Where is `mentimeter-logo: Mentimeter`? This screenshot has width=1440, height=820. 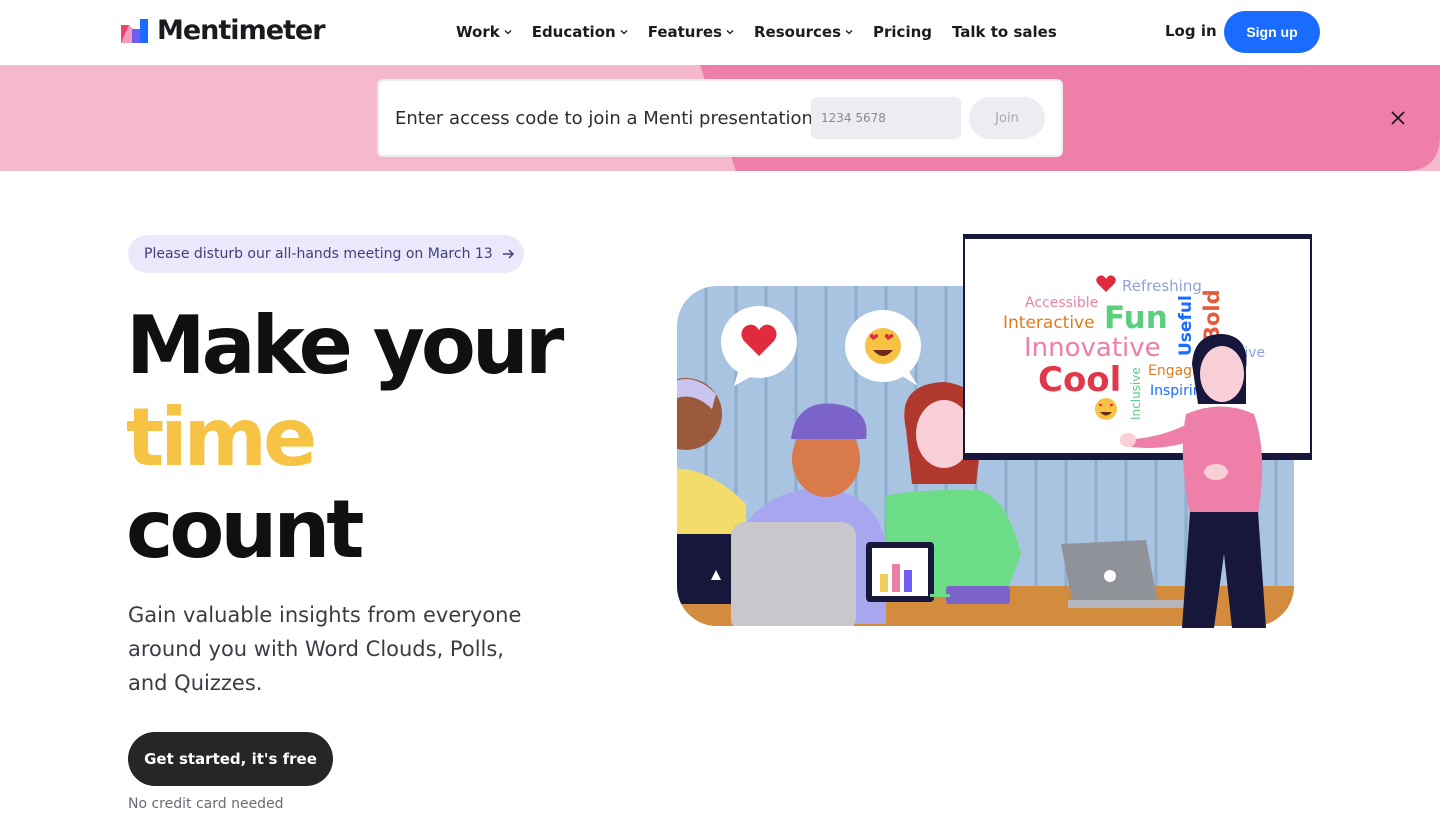 mentimeter-logo: Mentimeter is located at coordinates (223, 30).